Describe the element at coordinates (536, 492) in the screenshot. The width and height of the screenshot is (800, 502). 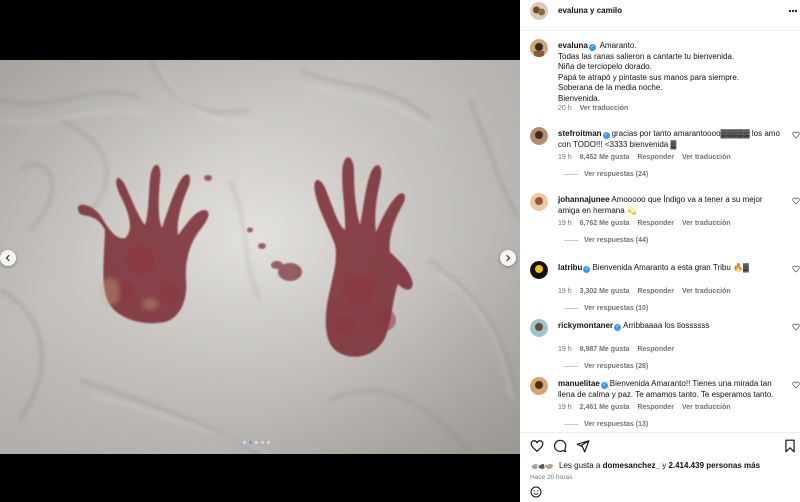
I see `emoji-icon` at that location.